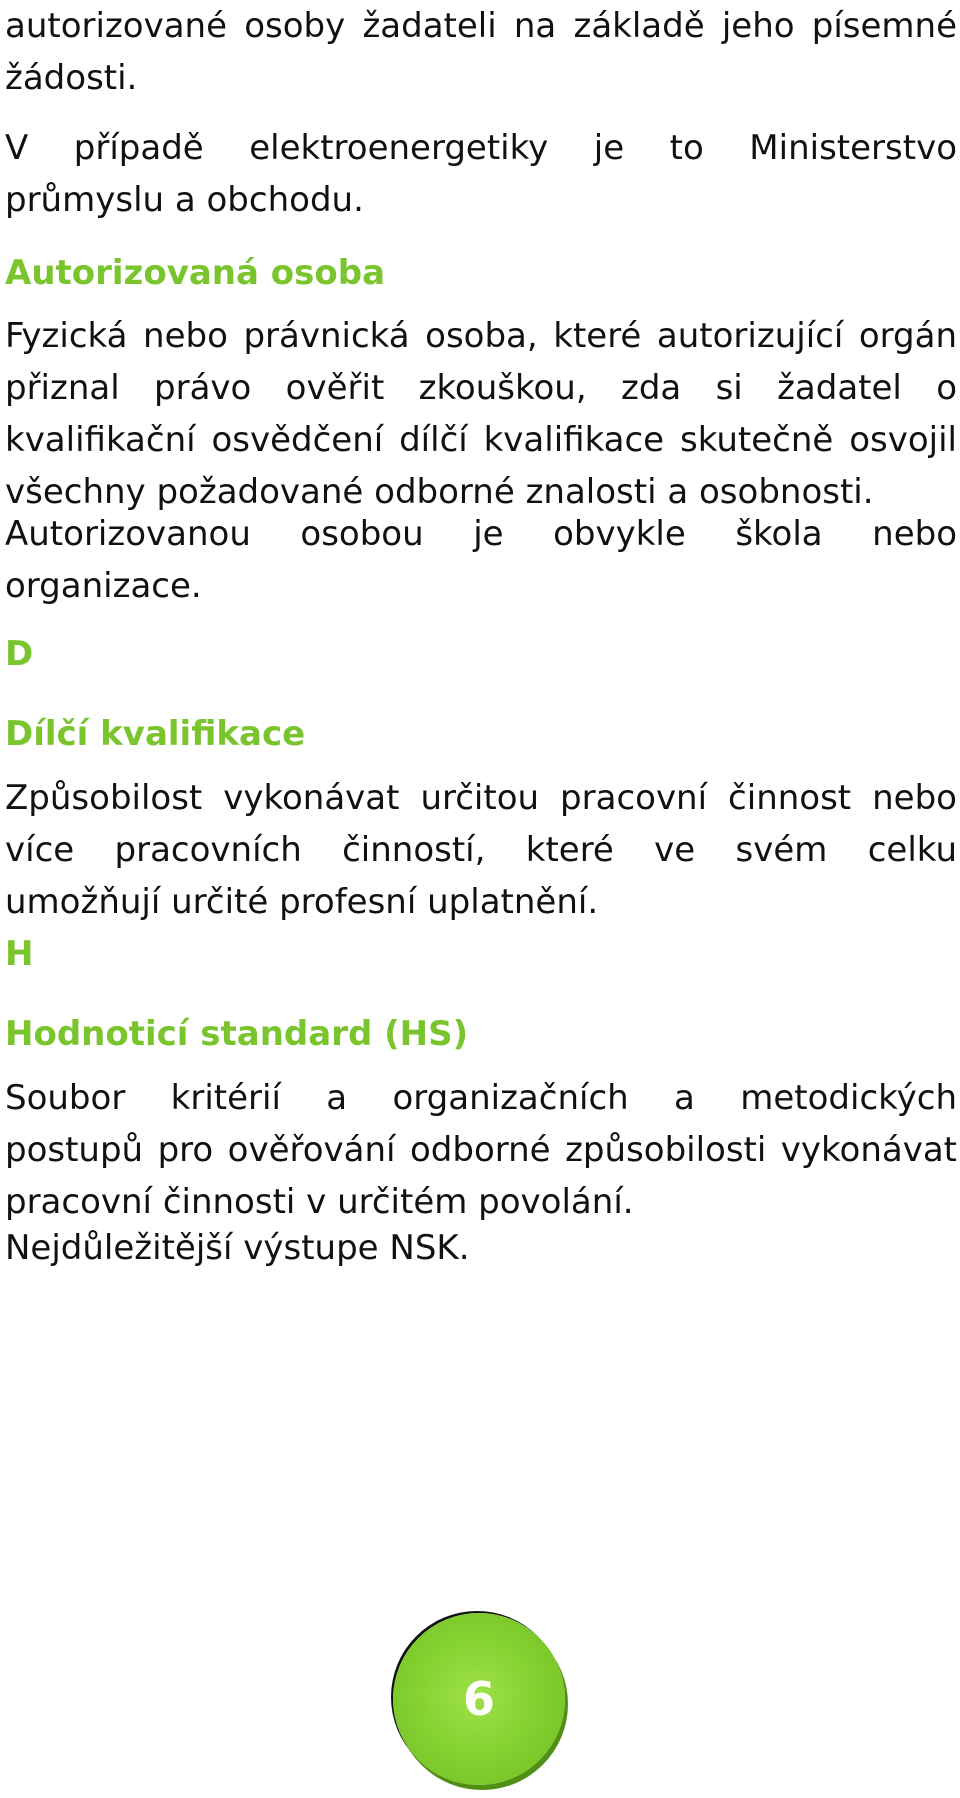 This screenshot has height=1798, width=960. Describe the element at coordinates (195, 273) in the screenshot. I see `heading-autorizovana-osoba: Autorizovaná osoba` at that location.